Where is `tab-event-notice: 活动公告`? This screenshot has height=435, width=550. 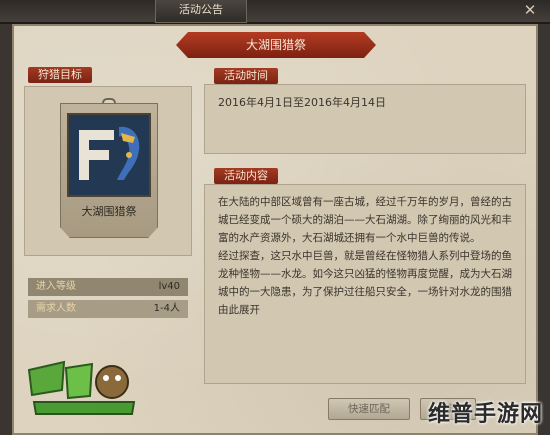 tab-event-notice: 活动公告 is located at coordinates (201, 11).